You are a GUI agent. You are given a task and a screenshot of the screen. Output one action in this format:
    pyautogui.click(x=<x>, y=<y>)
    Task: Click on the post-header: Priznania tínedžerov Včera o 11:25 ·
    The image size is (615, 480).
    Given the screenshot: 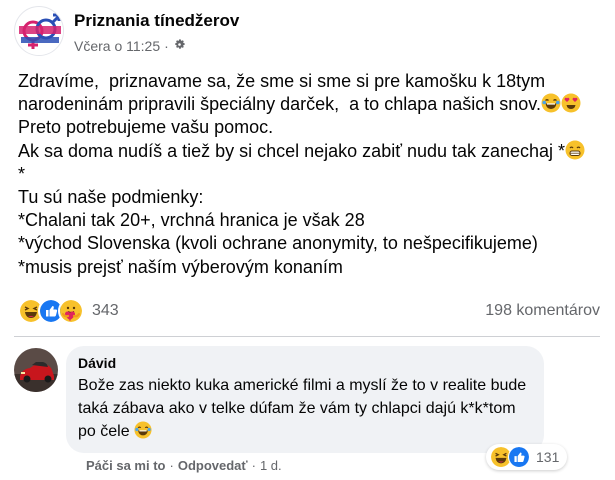 What is the action you would take?
    pyautogui.click(x=126, y=32)
    